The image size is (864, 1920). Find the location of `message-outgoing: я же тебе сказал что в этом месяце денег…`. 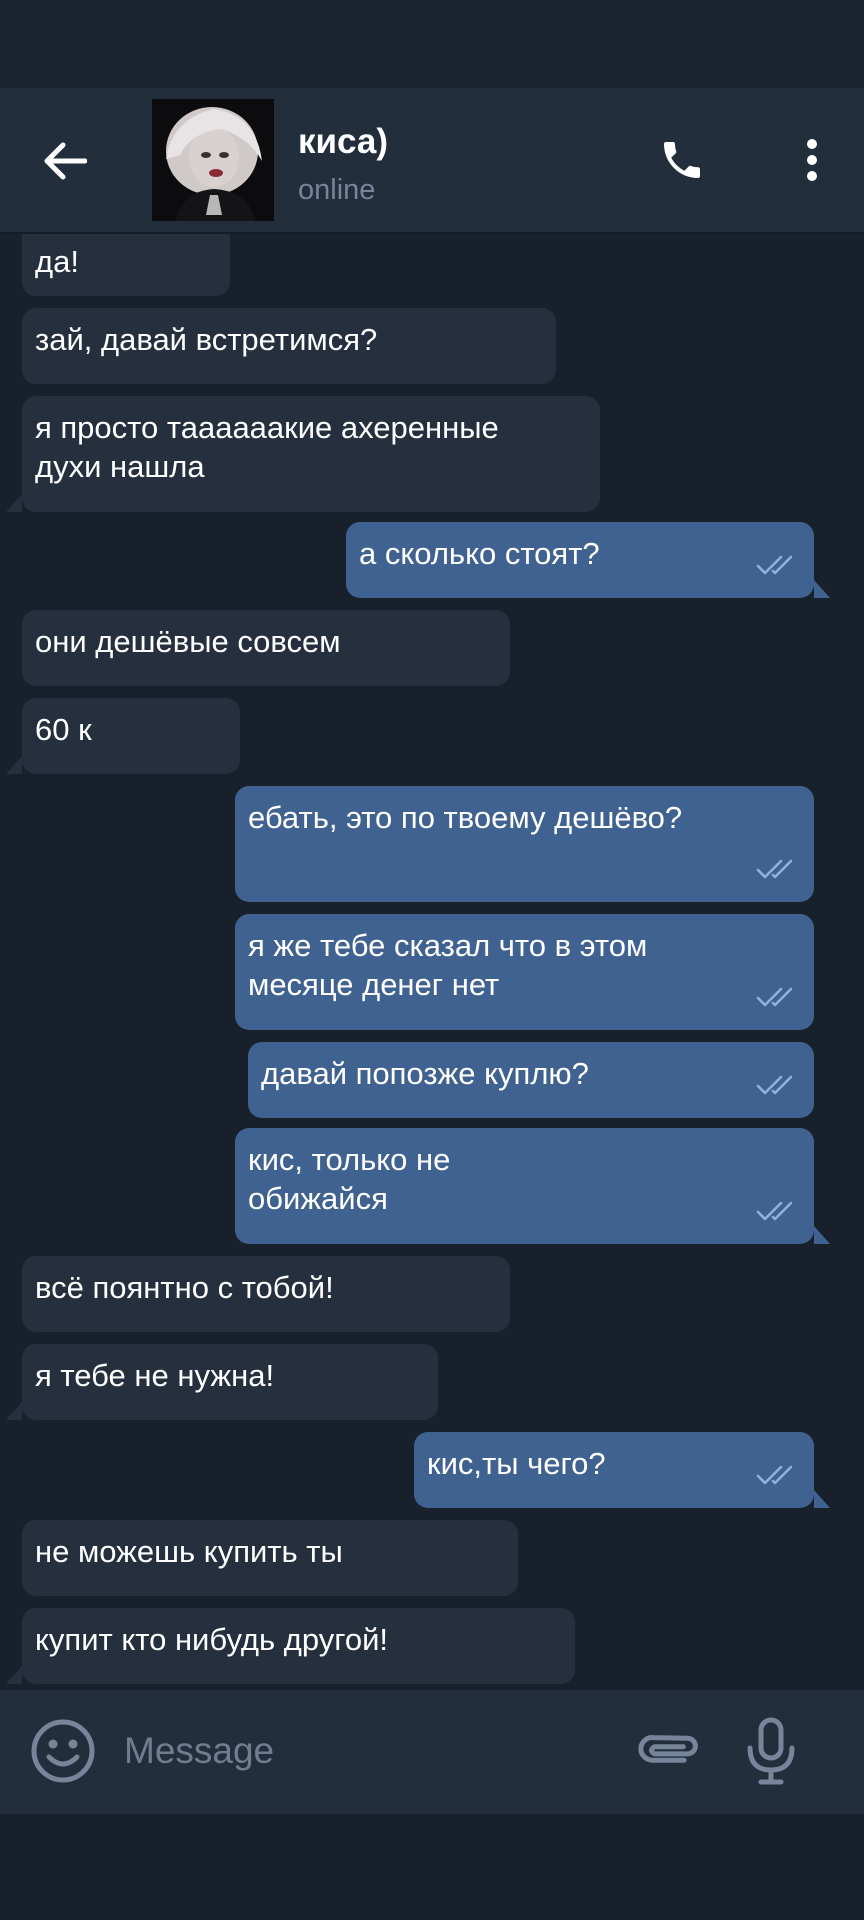

message-outgoing: я же тебе сказал что в этом месяце денег… is located at coordinates (524, 972).